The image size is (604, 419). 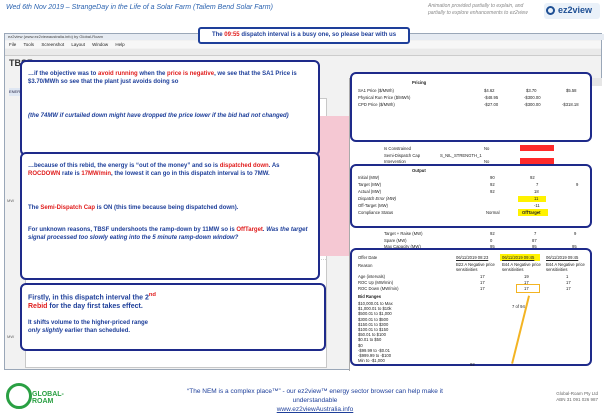 I want to click on row-label: ROC Down (MW/min), so click(x=378, y=288).